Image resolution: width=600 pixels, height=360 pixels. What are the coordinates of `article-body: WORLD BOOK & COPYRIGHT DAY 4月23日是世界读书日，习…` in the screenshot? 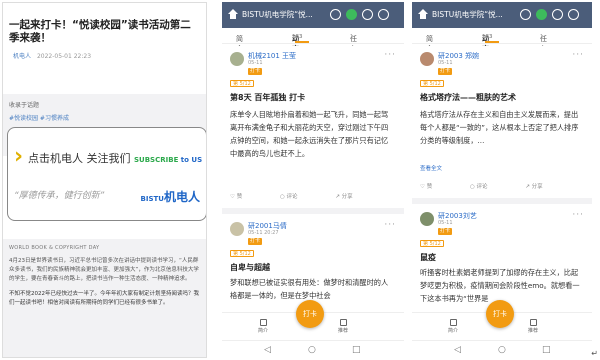 It's located at (104, 298).